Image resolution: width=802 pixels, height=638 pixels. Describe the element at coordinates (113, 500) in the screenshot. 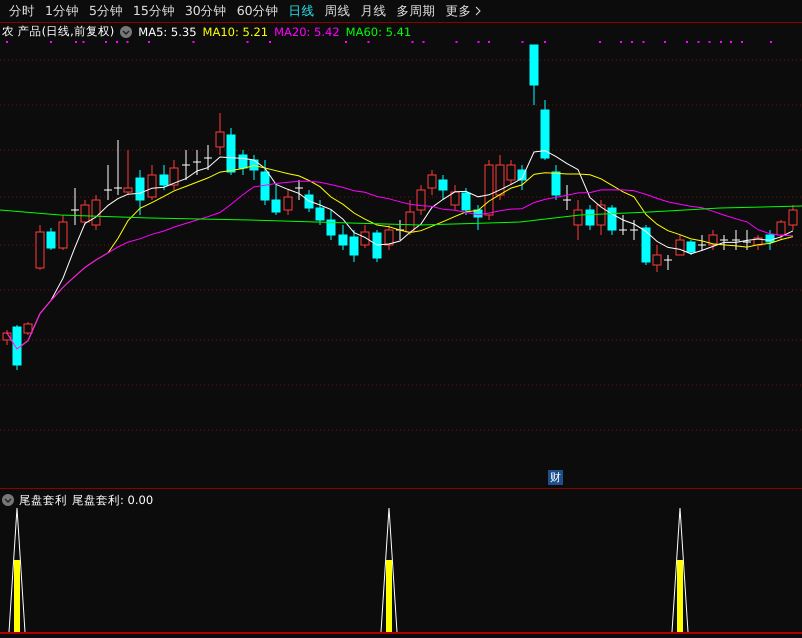

I see `indicator-reading: 尾盘套利: 0.00` at that location.